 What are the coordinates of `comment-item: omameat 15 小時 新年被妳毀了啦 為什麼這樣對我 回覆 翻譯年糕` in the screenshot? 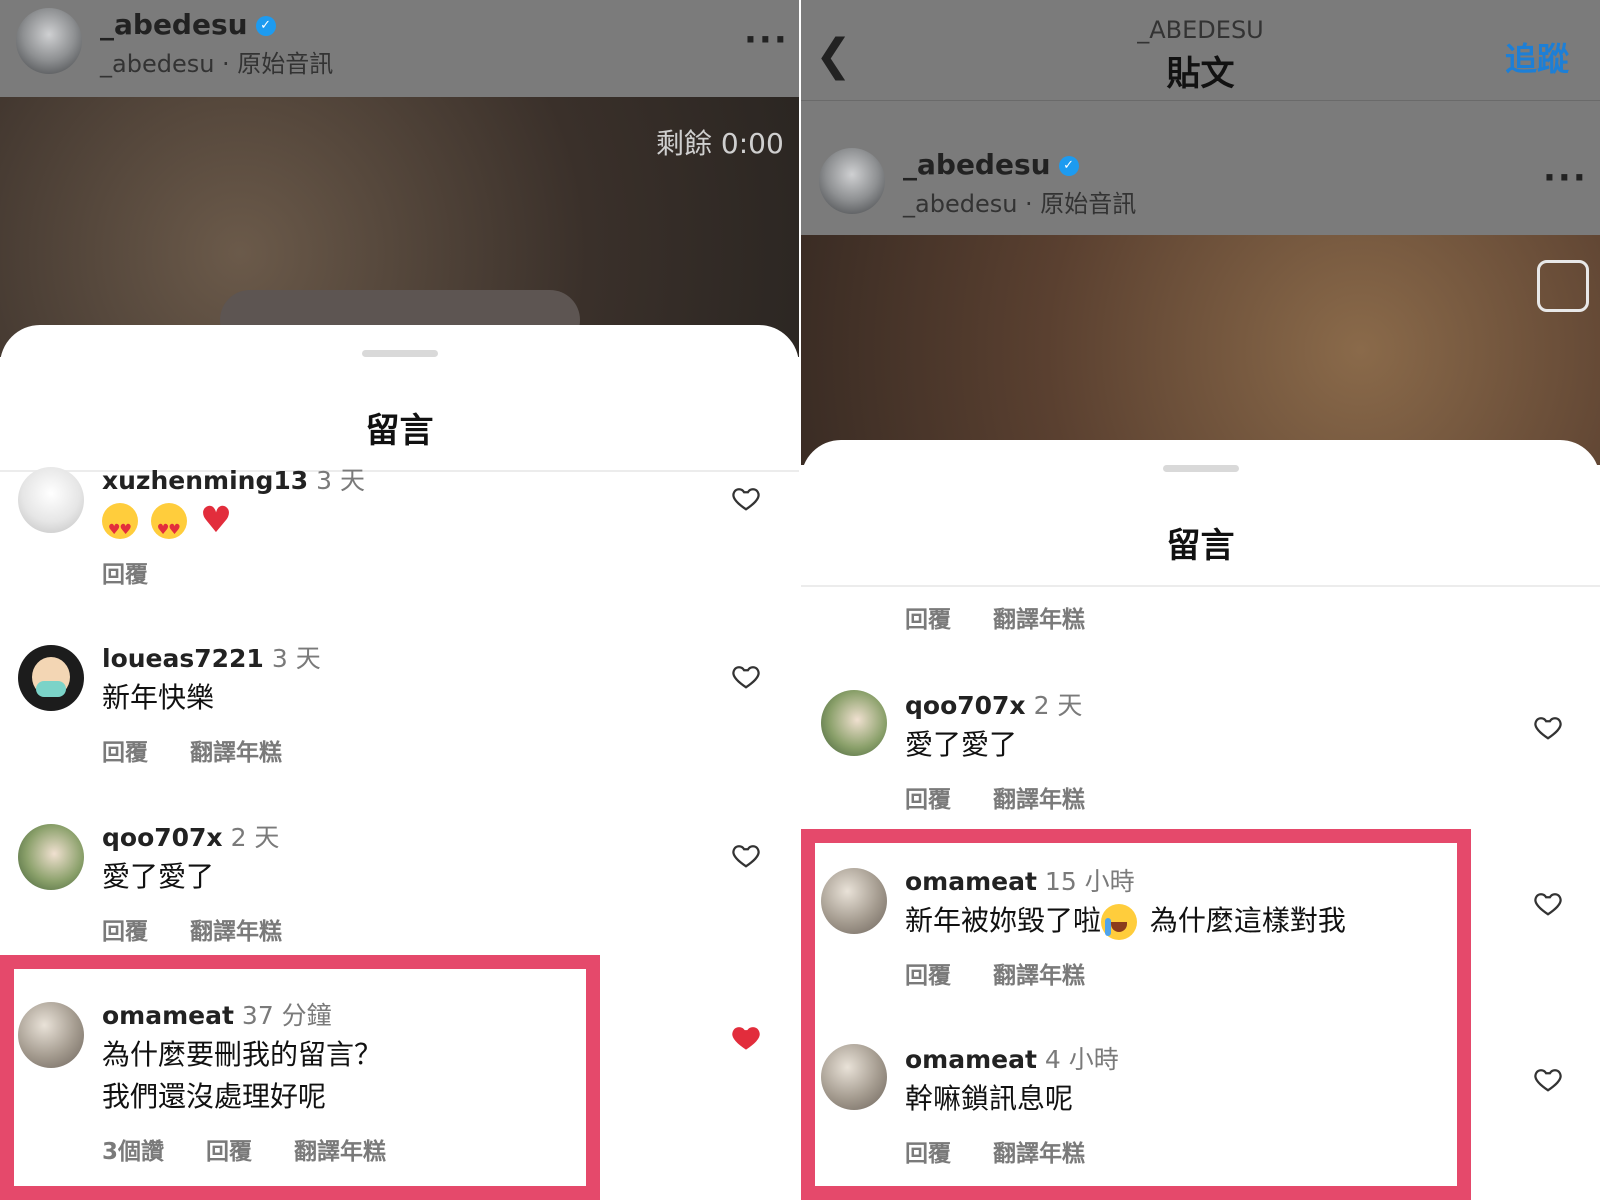 It's located at (1200, 931).